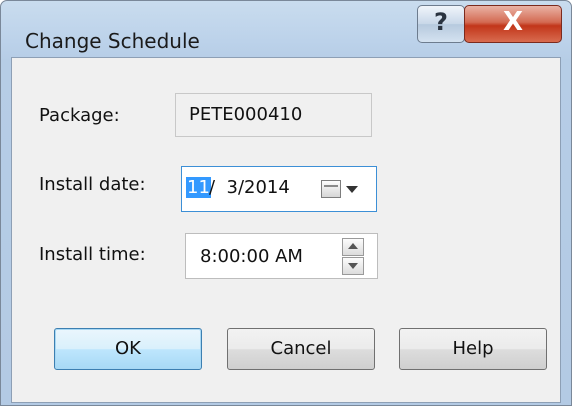 Image resolution: width=572 pixels, height=406 pixels. I want to click on install-date-label: Install date:, so click(92, 184).